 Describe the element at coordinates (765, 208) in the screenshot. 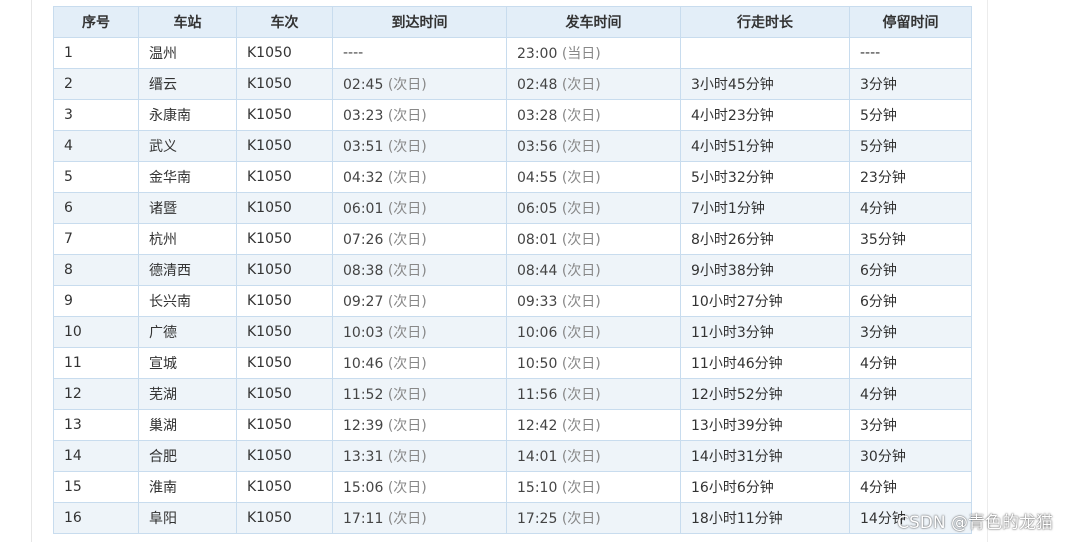

I see `cell-duration: 7小时1分钟` at that location.